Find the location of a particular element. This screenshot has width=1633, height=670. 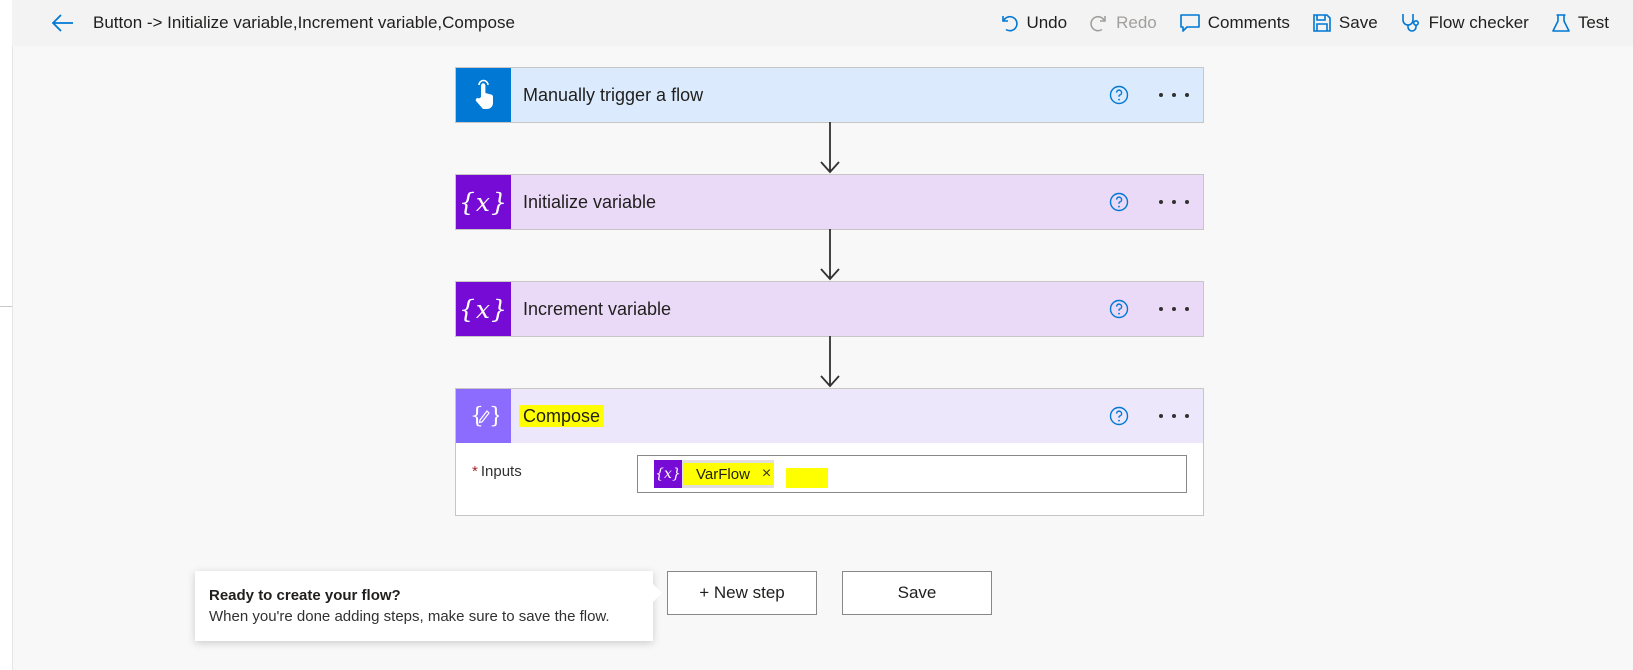

test-button: Test is located at coordinates (1580, 23).